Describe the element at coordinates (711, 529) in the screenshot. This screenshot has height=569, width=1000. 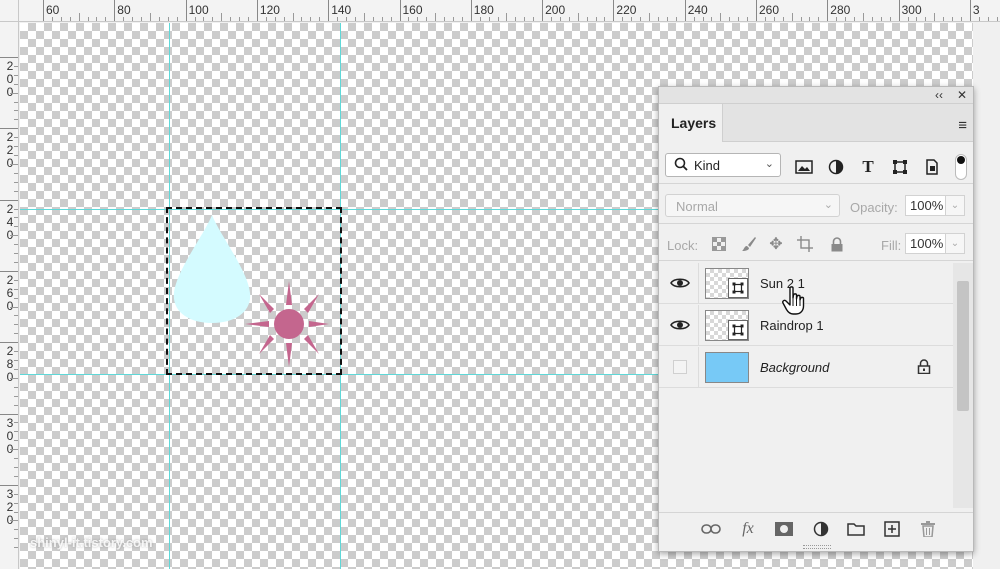
I see `link-icon` at that location.